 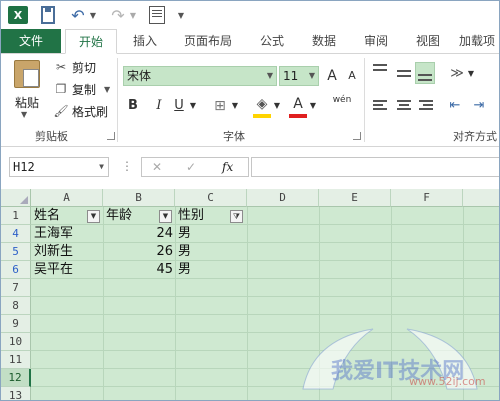 I want to click on cell-b4: 24, so click(x=138, y=234).